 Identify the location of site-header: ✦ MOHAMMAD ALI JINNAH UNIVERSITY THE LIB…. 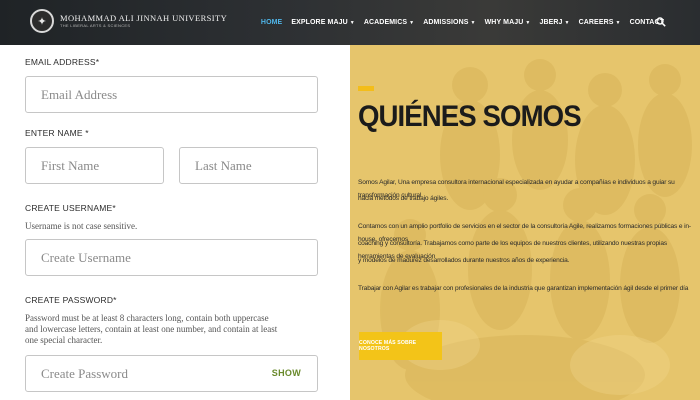
(350, 22).